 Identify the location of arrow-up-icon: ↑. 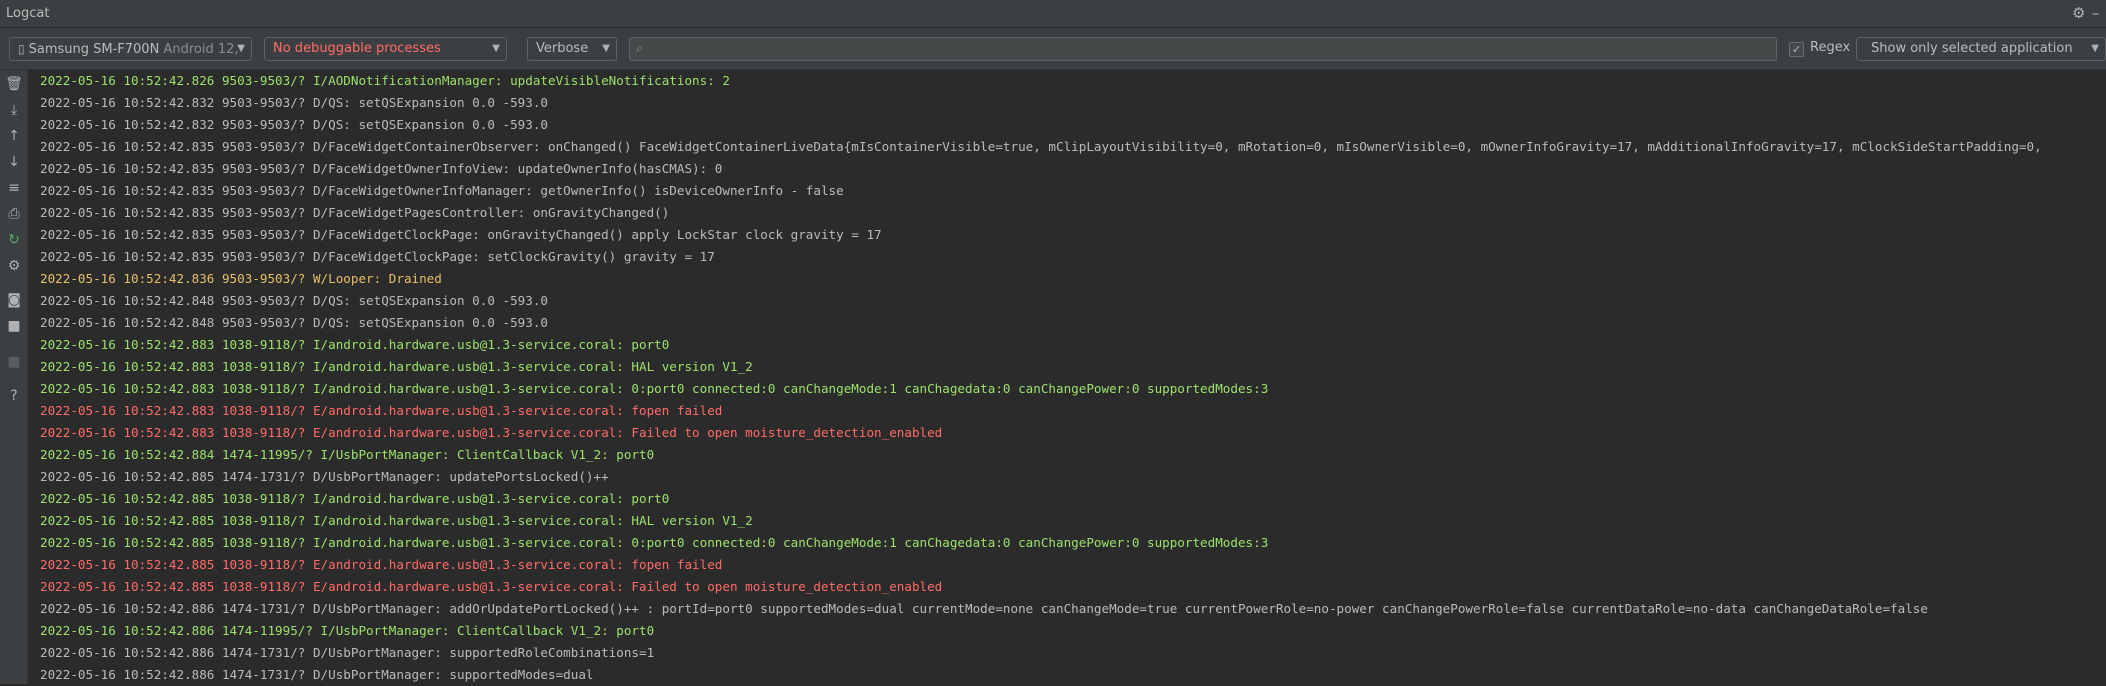
(14, 136).